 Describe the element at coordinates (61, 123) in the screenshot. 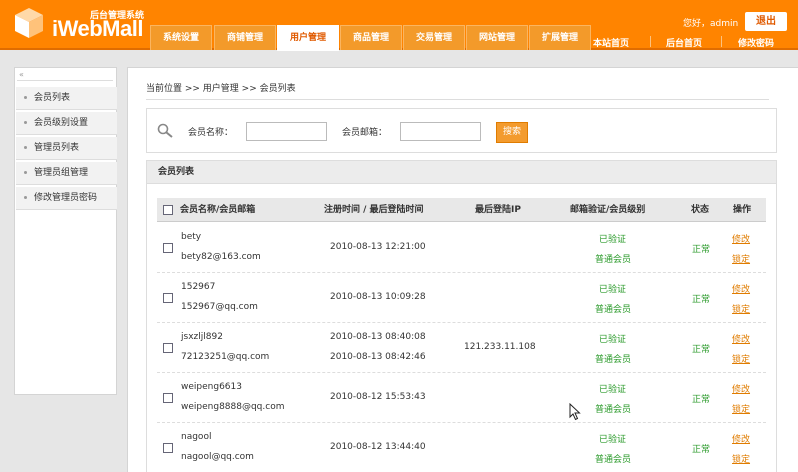

I see `sidebar-item-label: 会员级别设置` at that location.